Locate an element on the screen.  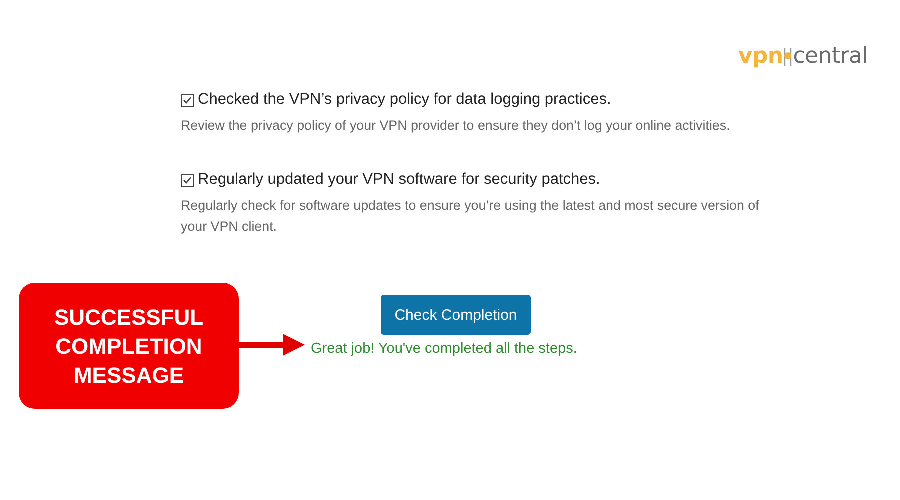
success-message: Great job! You've completed all the steps. is located at coordinates (444, 349).